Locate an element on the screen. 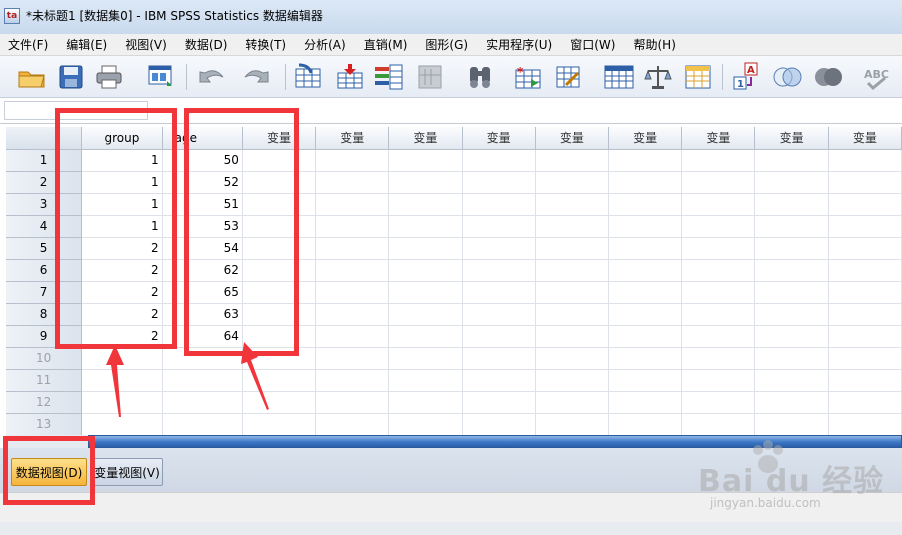  use-sets-icon is located at coordinates (788, 77).